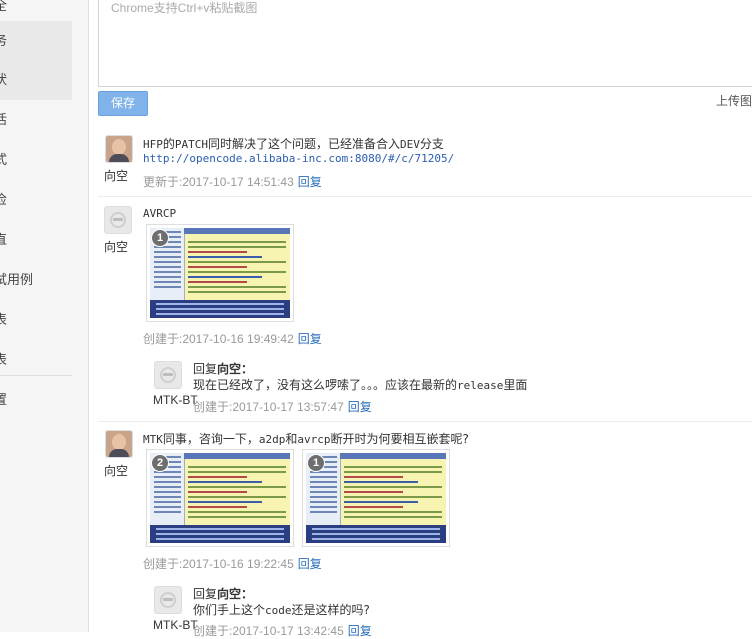  I want to click on sidebar-divider, so click(36, 375).